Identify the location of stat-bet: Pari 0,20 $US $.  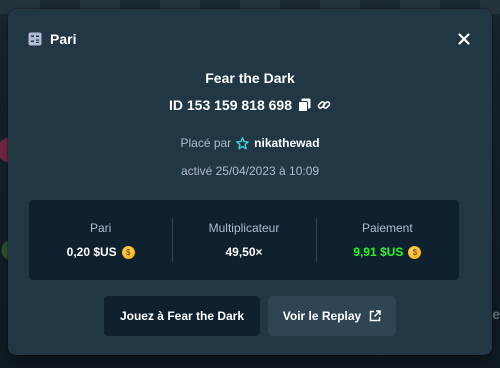
(100, 240).